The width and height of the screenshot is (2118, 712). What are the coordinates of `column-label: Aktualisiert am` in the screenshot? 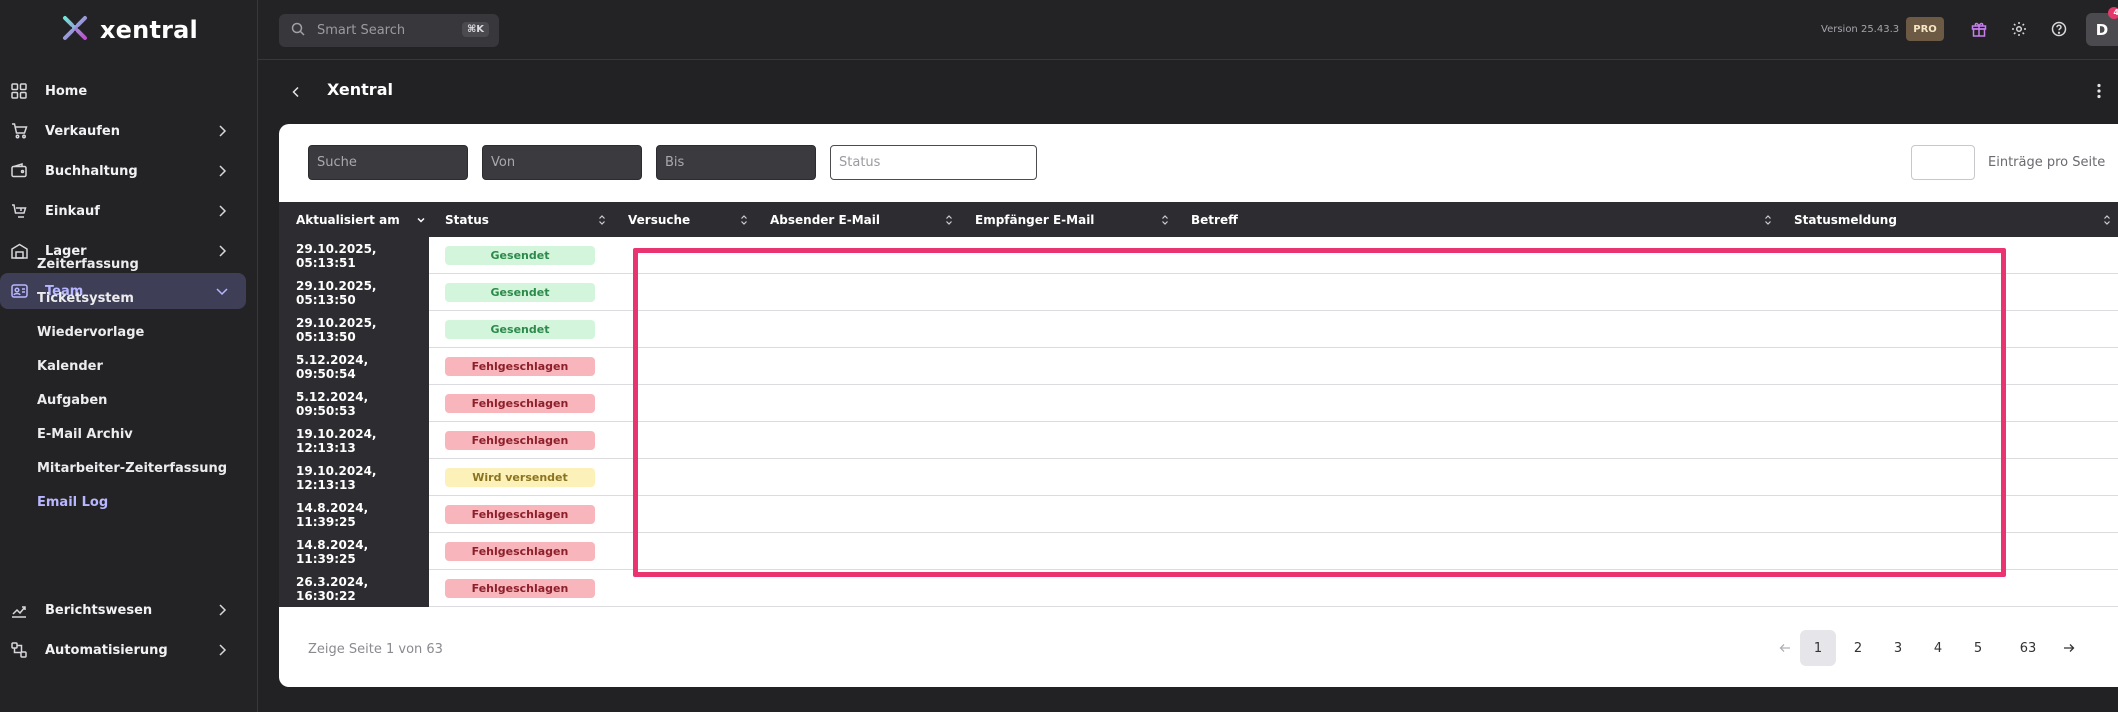 It's located at (348, 219).